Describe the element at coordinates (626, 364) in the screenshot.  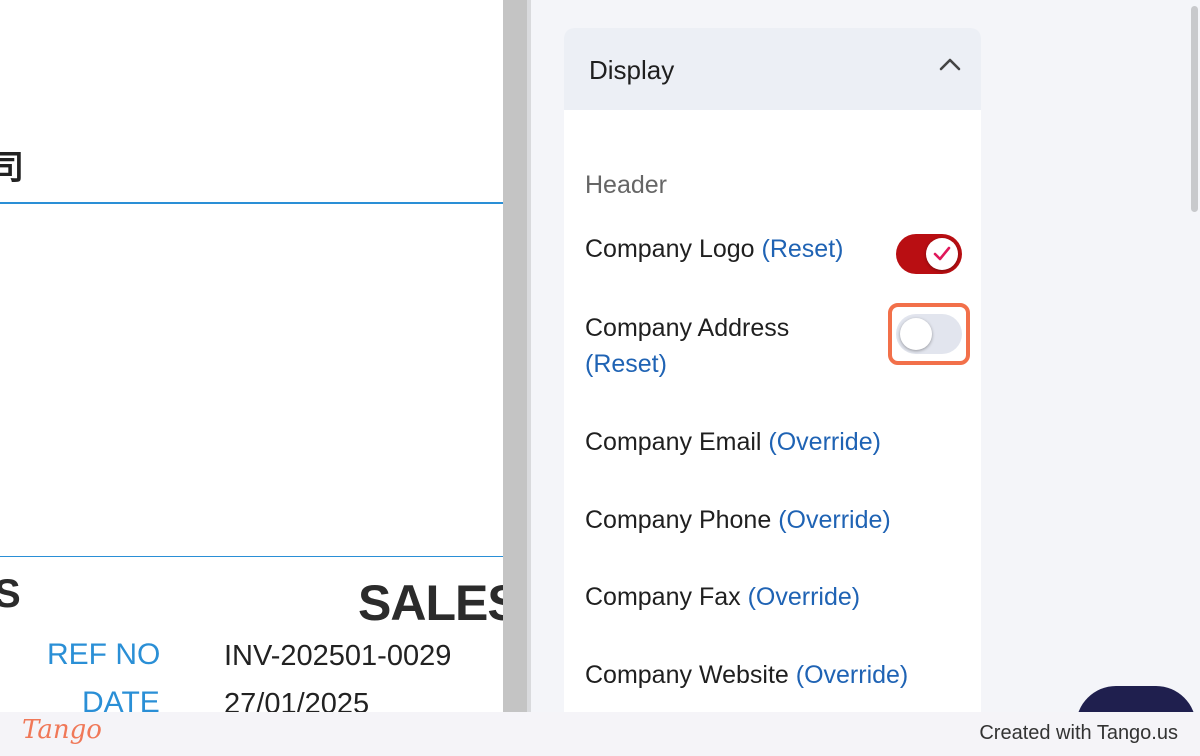
I see `company-address-reset-link: (Reset)` at that location.